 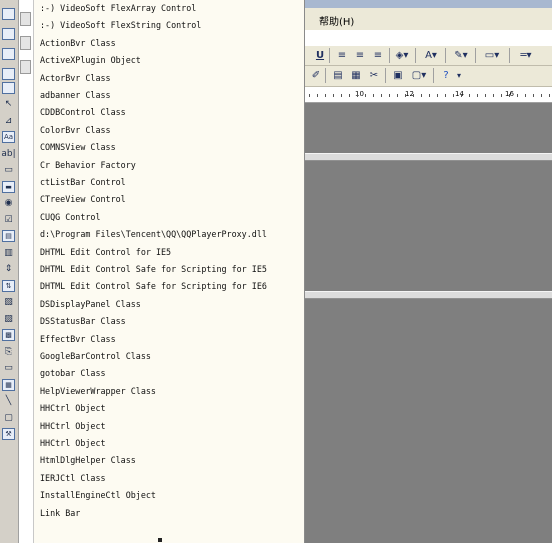 What do you see at coordinates (70, 217) in the screenshot?
I see `list-item: CUQG Control` at bounding box center [70, 217].